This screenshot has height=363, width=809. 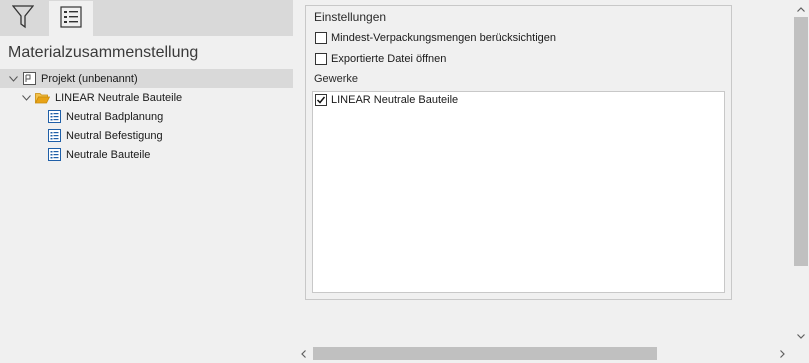 I want to click on tree-item-project: Projekt (unbenannt), so click(x=146, y=78).